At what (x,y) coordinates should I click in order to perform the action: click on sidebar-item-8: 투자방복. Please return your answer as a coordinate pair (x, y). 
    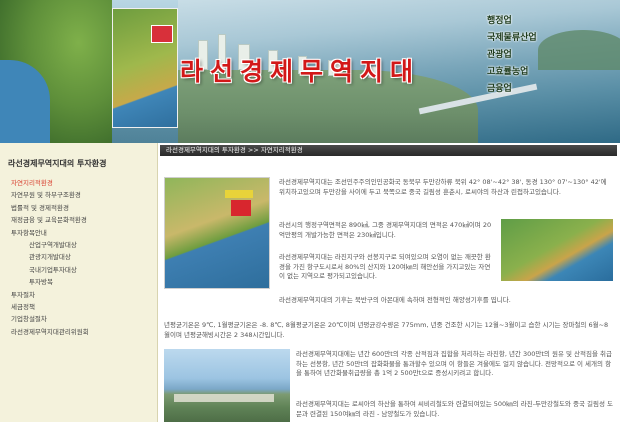
    Looking at the image, I should click on (78, 282).